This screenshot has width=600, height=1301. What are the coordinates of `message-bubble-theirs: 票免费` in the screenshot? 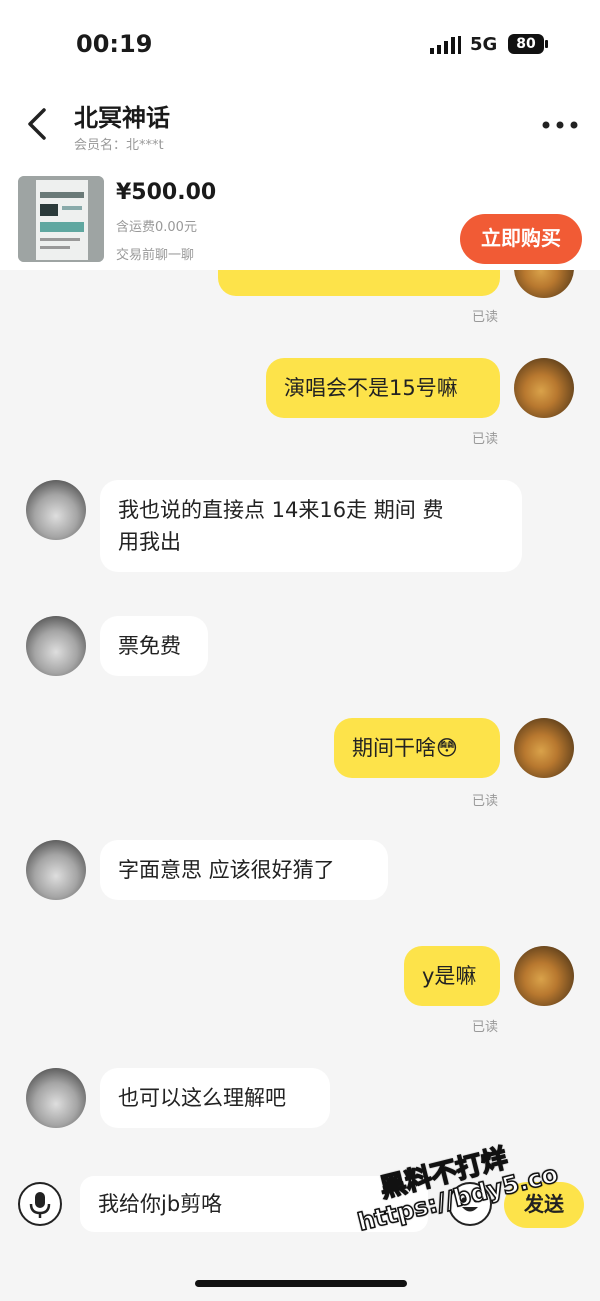 It's located at (154, 646).